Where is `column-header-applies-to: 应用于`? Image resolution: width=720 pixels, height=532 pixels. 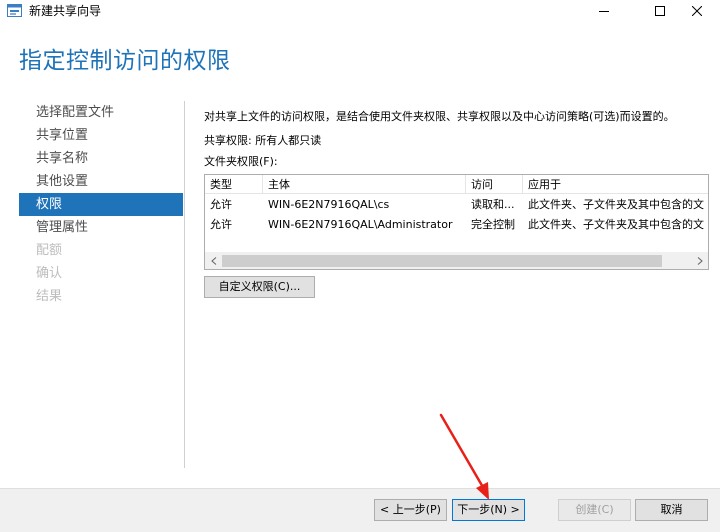 column-header-applies-to: 应用于 is located at coordinates (615, 184).